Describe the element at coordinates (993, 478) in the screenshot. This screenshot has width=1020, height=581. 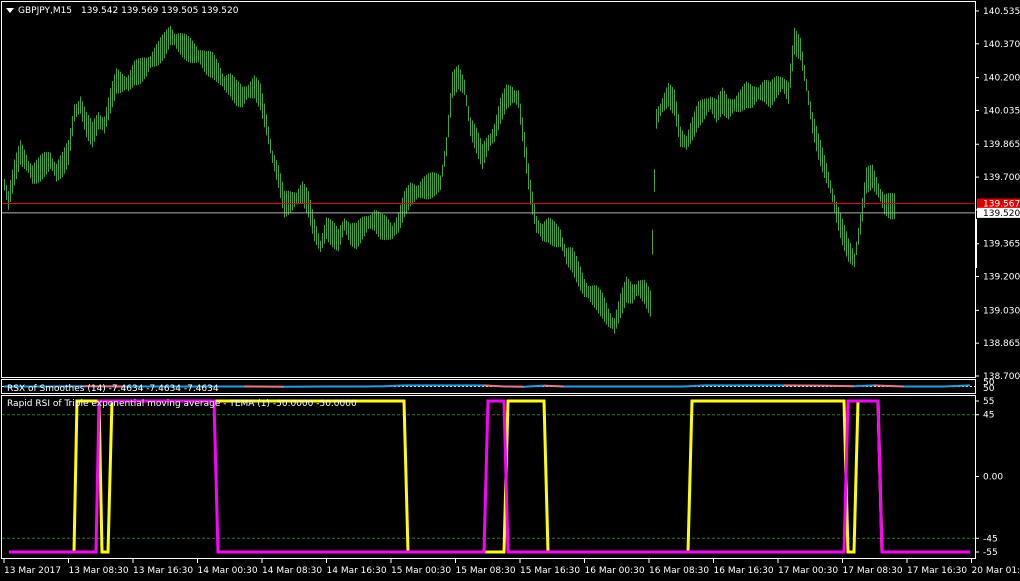
I see `rapid-tick-label: 0.00` at that location.